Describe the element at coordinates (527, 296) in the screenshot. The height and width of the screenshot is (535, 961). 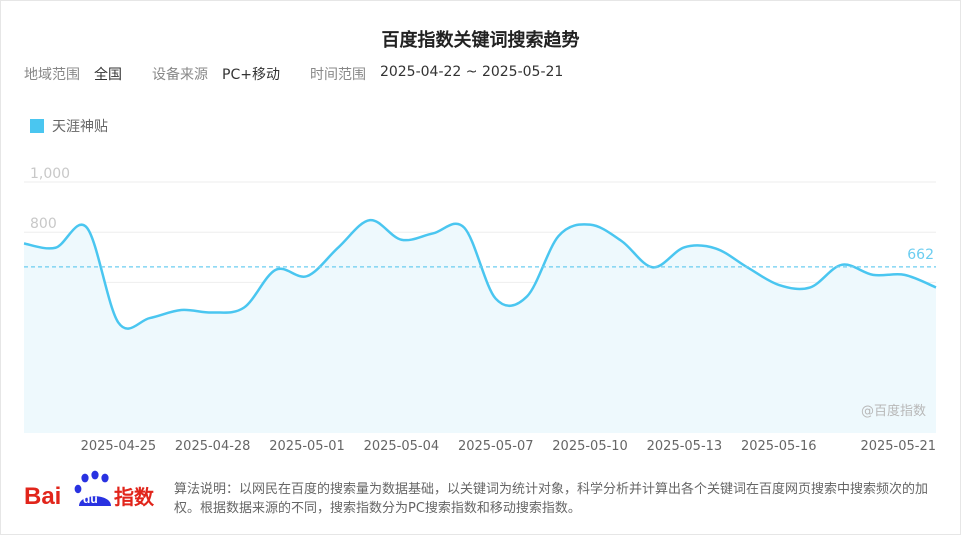
I see `data-point: 2025-05-08: 545` at that location.